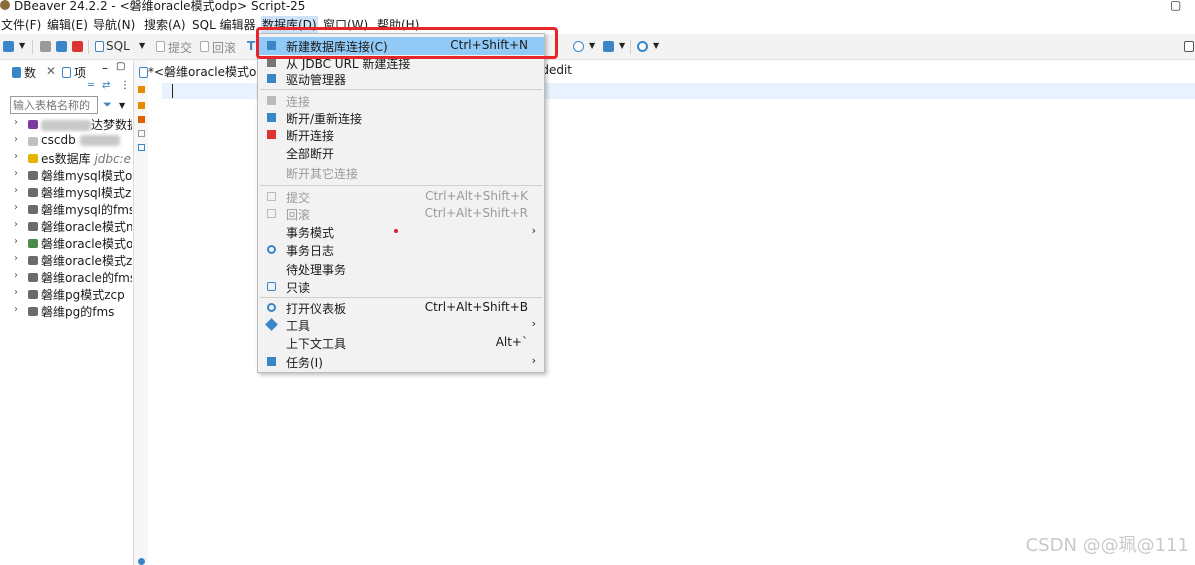 The width and height of the screenshot is (1195, 565). I want to click on tree-item: › 磐维pg的fms, so click(73, 311).